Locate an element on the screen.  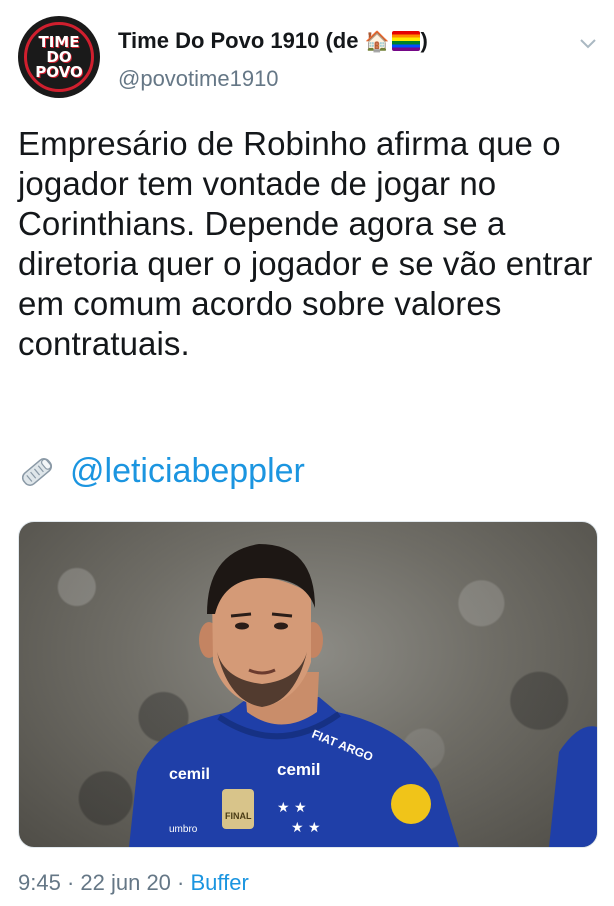
jersey-sponsor-left: cemil is located at coordinates (189, 774).